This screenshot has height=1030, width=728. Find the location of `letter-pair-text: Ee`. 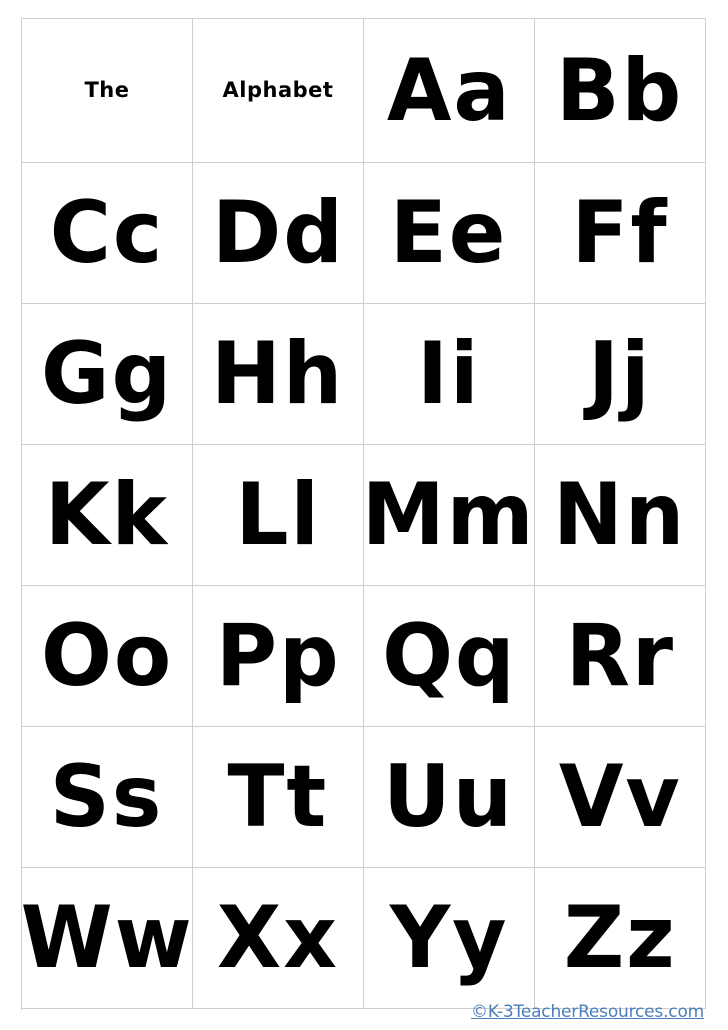

letter-pair-text: Ee is located at coordinates (449, 233).